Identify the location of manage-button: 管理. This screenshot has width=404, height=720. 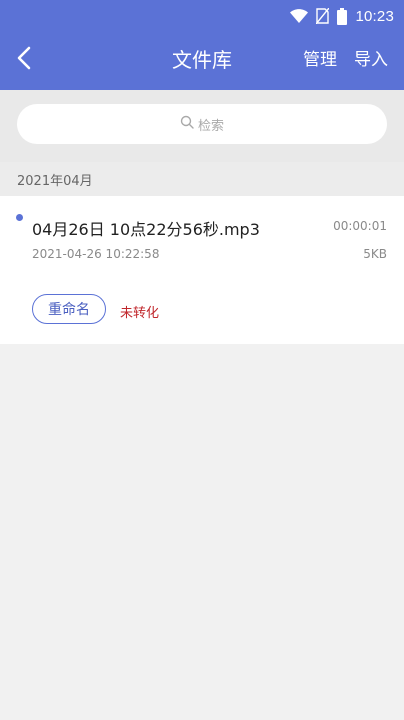
(320, 60).